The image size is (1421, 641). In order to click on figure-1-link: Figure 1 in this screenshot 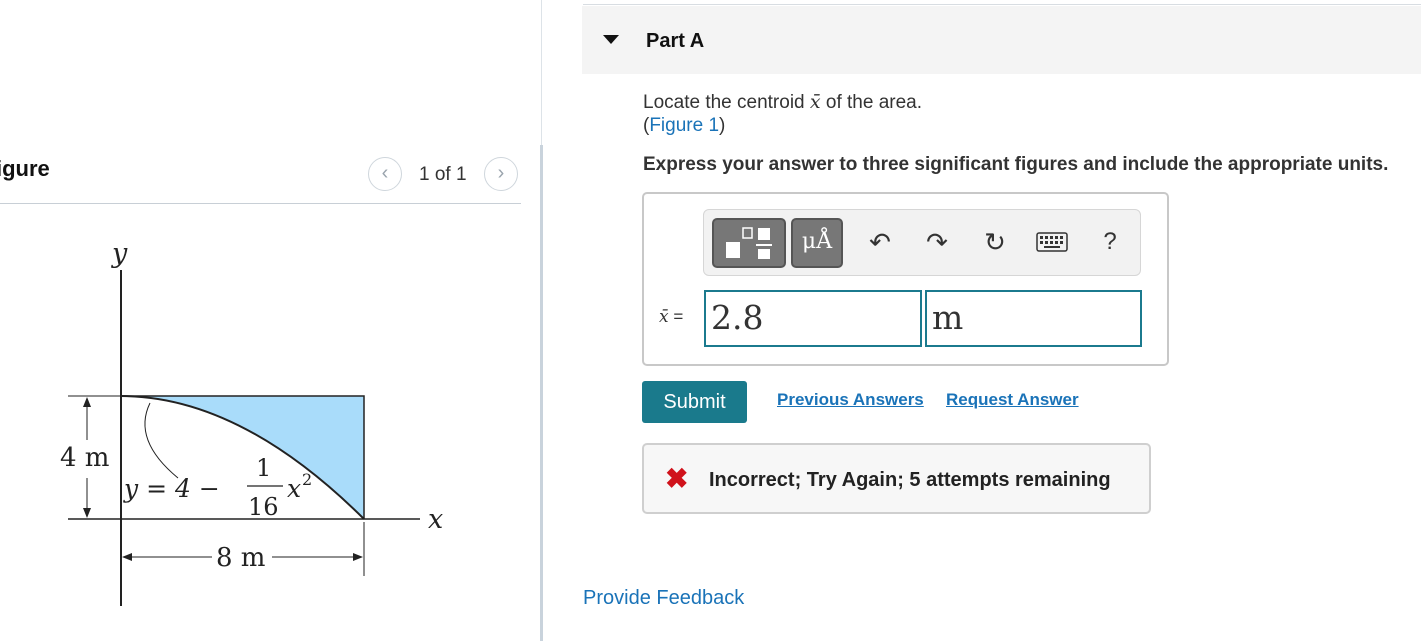, I will do `click(684, 125)`.